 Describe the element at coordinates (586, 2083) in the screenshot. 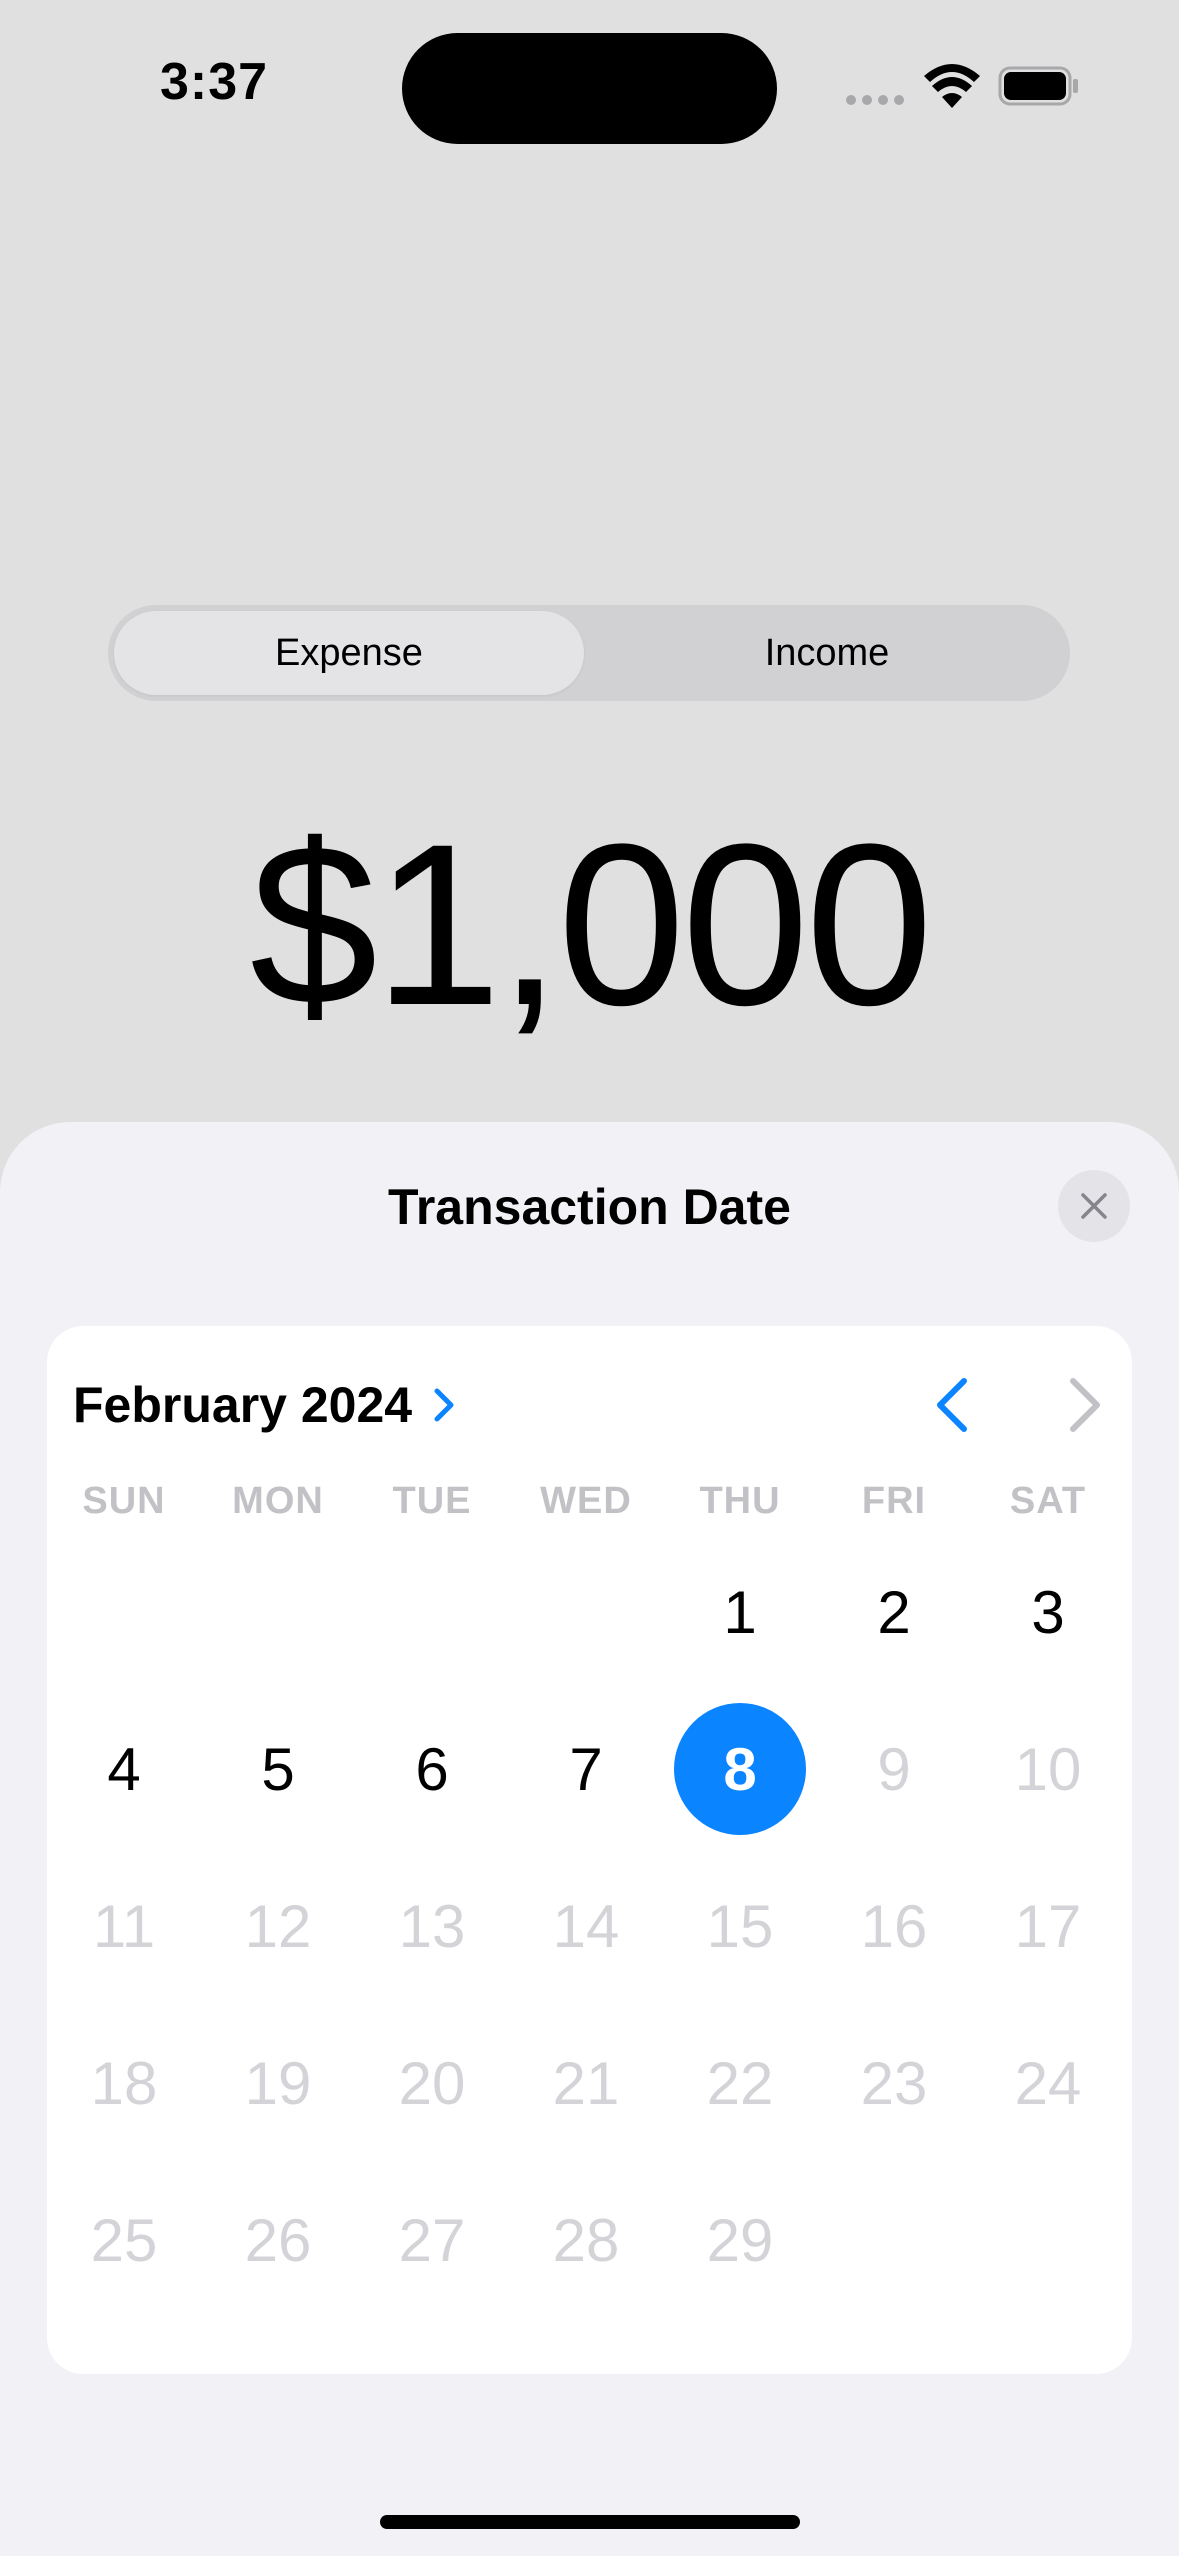

I see `calendar-day: 21` at that location.